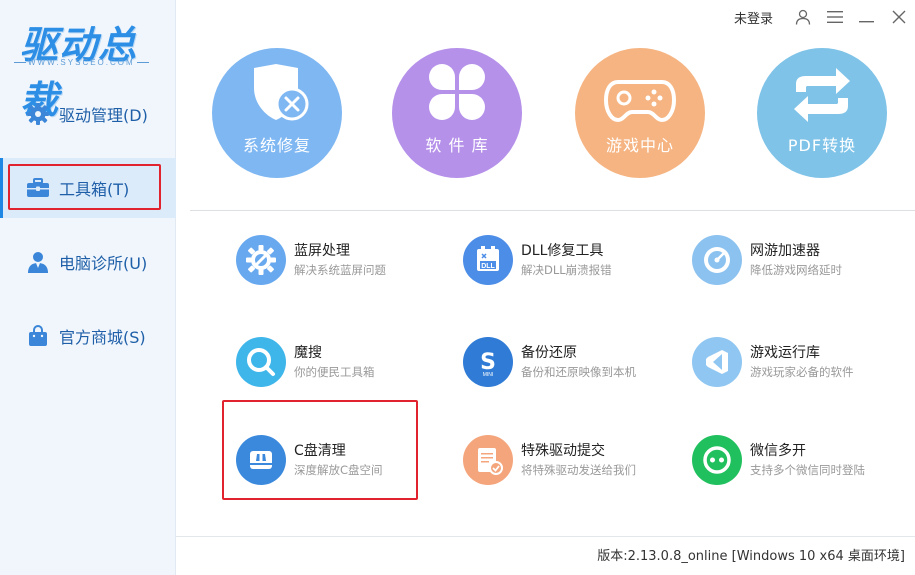 The width and height of the screenshot is (915, 575). Describe the element at coordinates (457, 92) in the screenshot. I see `clover-icon` at that location.